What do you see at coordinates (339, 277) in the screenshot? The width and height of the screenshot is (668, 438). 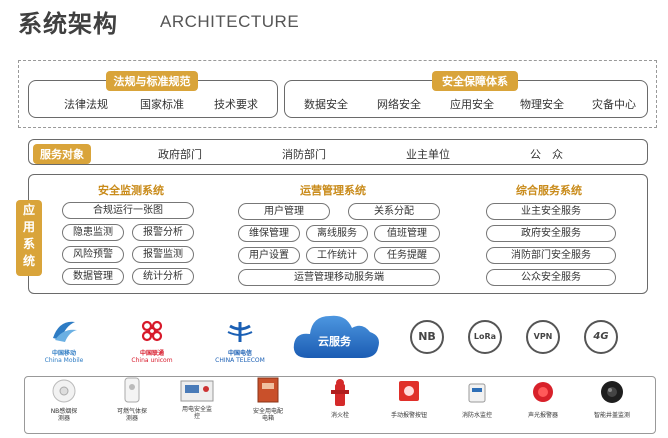 I see `operations-item: 运营管理移动服务端` at bounding box center [339, 277].